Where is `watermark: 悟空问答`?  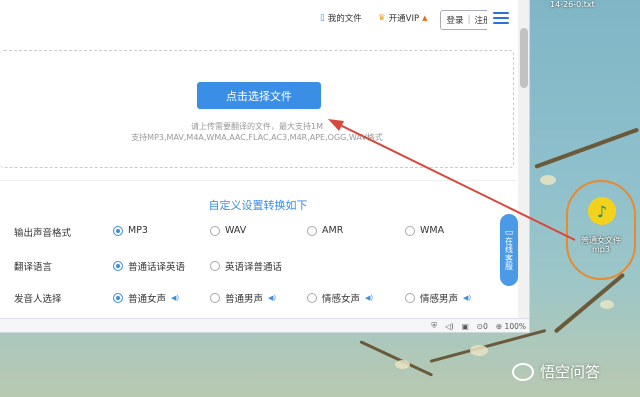 watermark: 悟空问答 is located at coordinates (556, 371).